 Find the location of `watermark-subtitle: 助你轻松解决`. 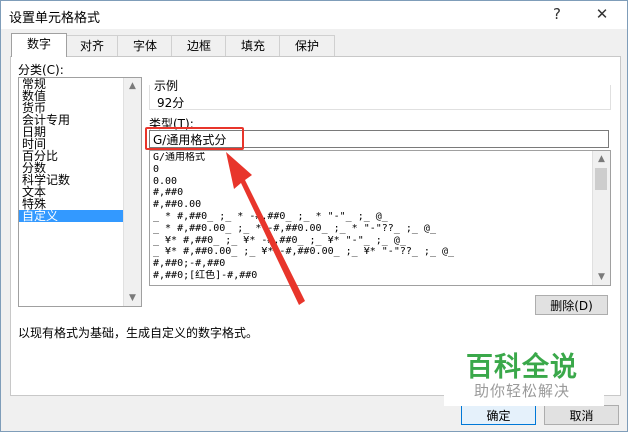

watermark-subtitle: 助你轻松解决 is located at coordinates (522, 391).